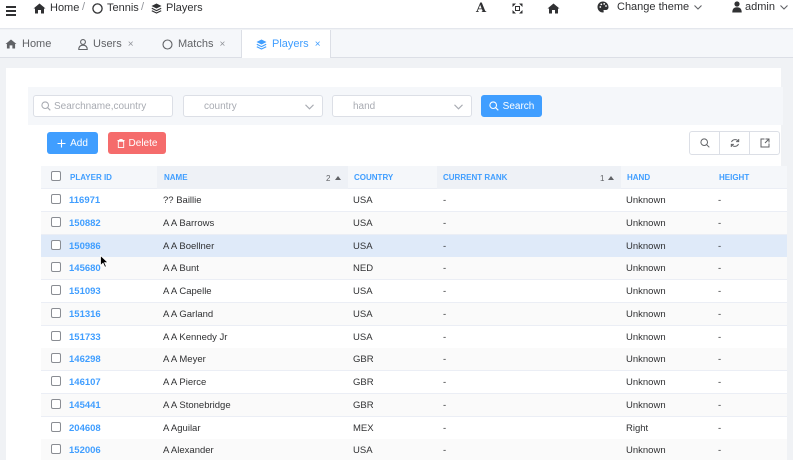 This screenshot has height=460, width=793. What do you see at coordinates (414, 449) in the screenshot?
I see `table-row: 152006 A Alexander USA - Unknown -` at bounding box center [414, 449].